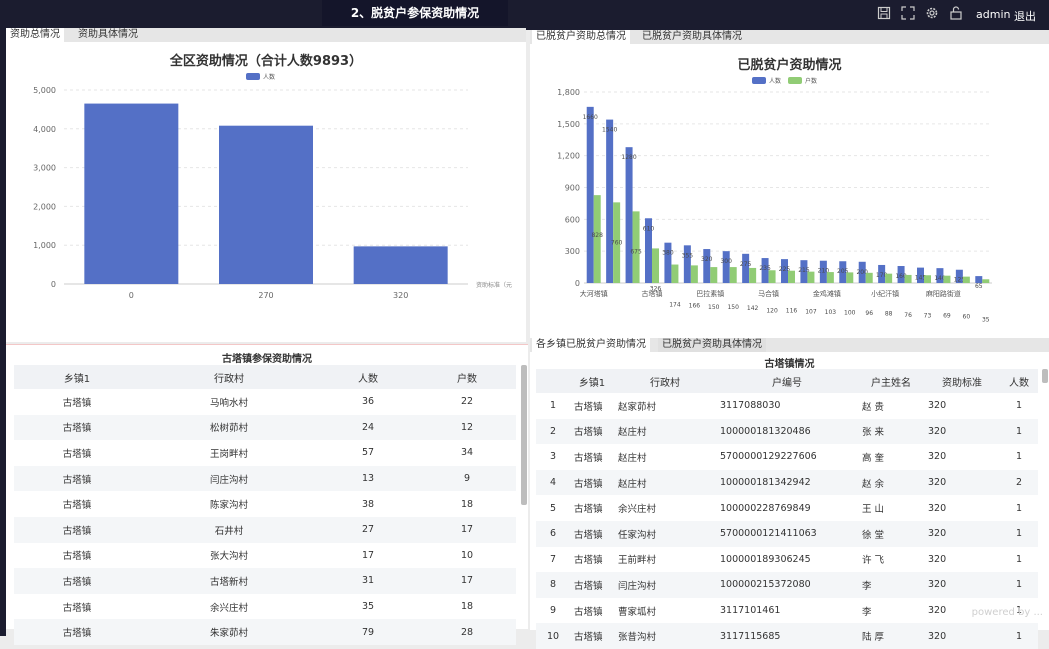  What do you see at coordinates (787, 636) in the screenshot?
I see `table-row: 10 古塔镇 张昔沟村 3117115685 陆 厚 320 1` at bounding box center [787, 636].